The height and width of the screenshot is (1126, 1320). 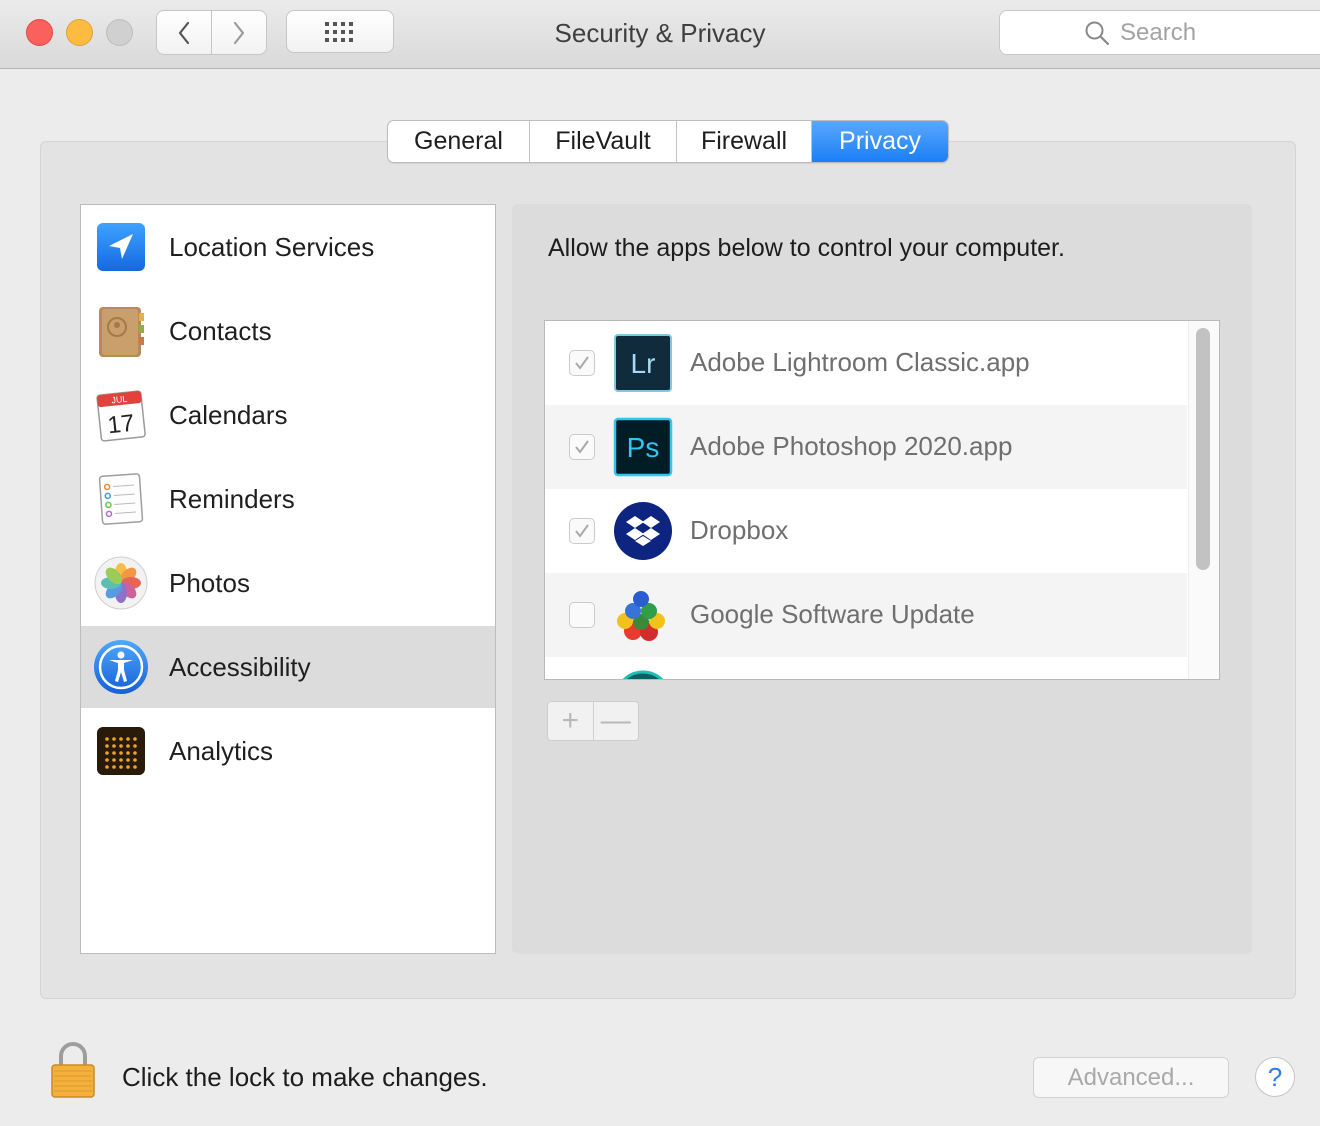 What do you see at coordinates (232, 498) in the screenshot?
I see `sidebar-item-label: Reminders` at bounding box center [232, 498].